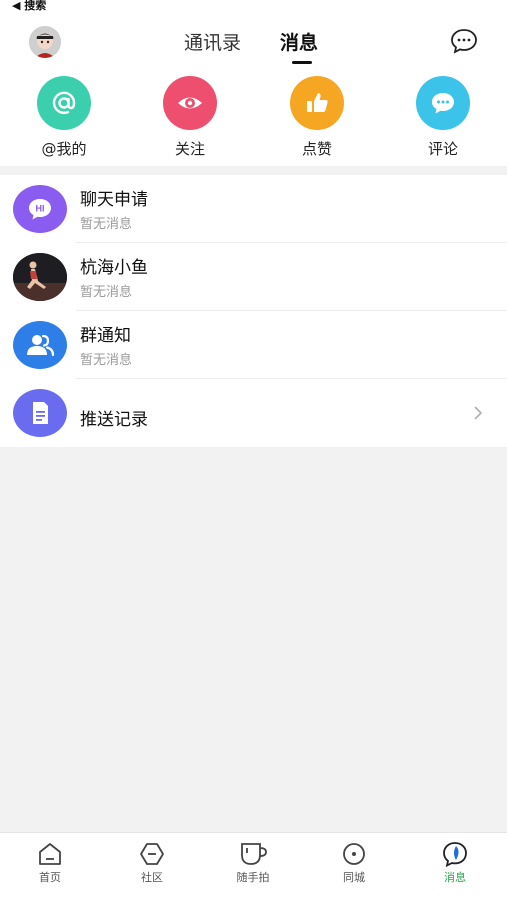  What do you see at coordinates (114, 200) in the screenshot?
I see `list-item-title: 聊天申请` at bounding box center [114, 200].